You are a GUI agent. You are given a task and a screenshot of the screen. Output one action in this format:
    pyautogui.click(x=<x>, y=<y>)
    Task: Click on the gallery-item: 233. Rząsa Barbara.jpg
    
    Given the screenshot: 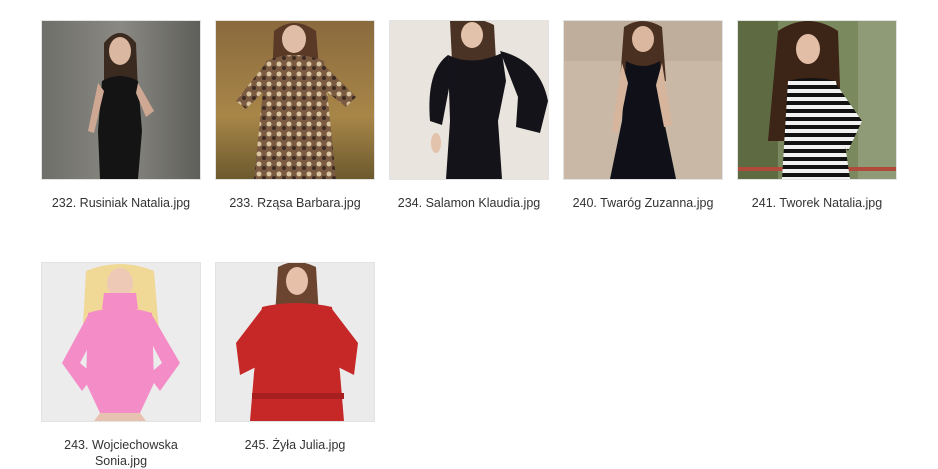 What is the action you would take?
    pyautogui.click(x=295, y=115)
    